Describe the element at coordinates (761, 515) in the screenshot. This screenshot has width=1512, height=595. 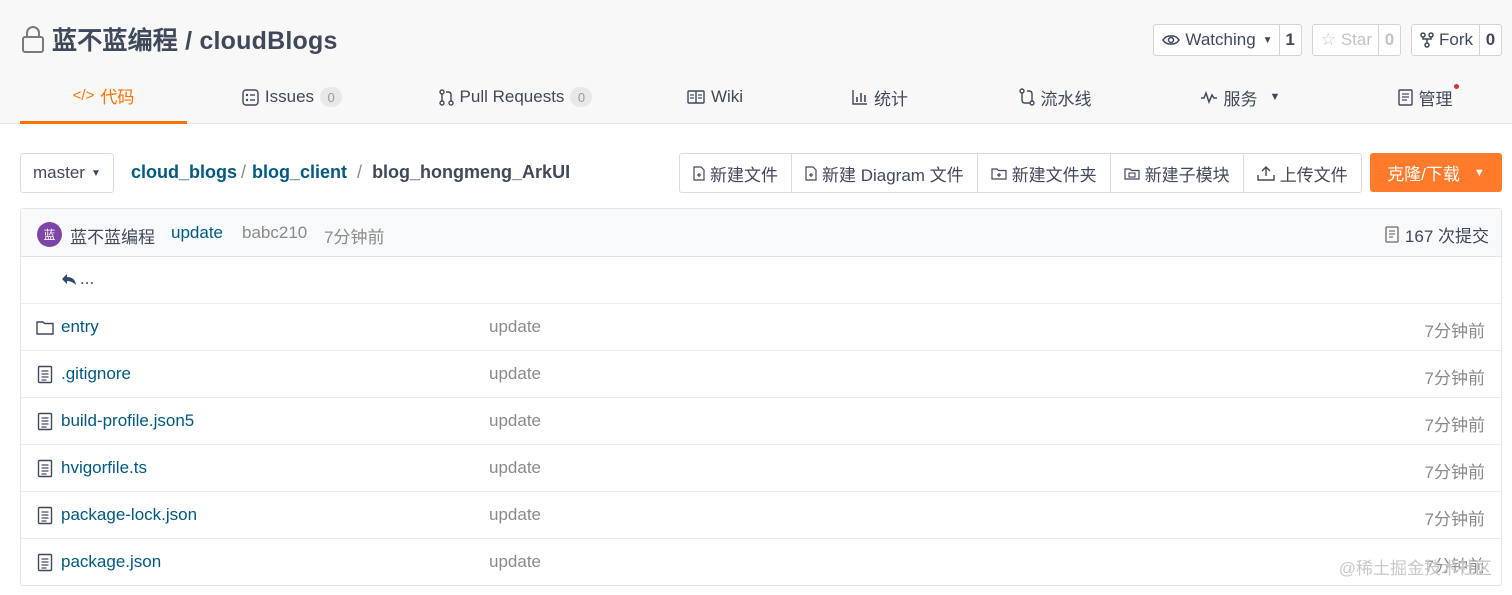
I see `table-row: package-lock.json update 7分钟前` at that location.